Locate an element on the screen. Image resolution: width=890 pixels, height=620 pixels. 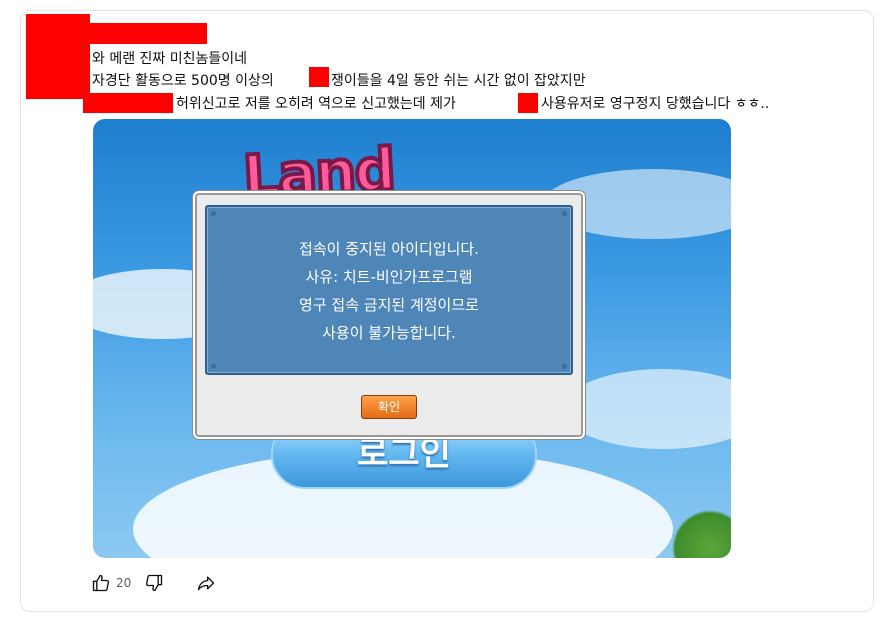
thumbs-up-icon is located at coordinates (101, 583).